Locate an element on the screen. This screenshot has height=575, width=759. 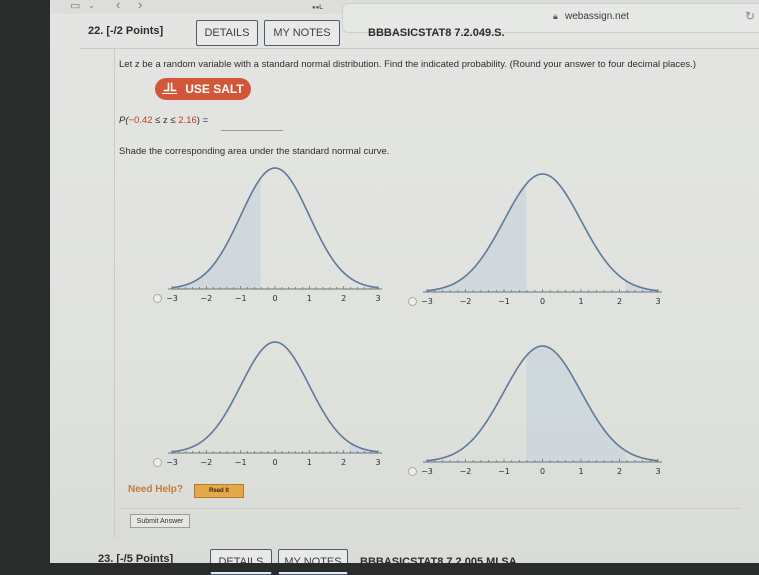
use-salt-button: ᒧᒪ USE SALT is located at coordinates (203, 89).